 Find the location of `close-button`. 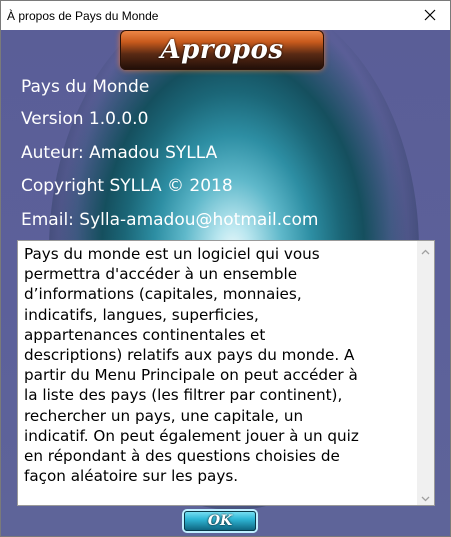

close-button is located at coordinates (430, 15).